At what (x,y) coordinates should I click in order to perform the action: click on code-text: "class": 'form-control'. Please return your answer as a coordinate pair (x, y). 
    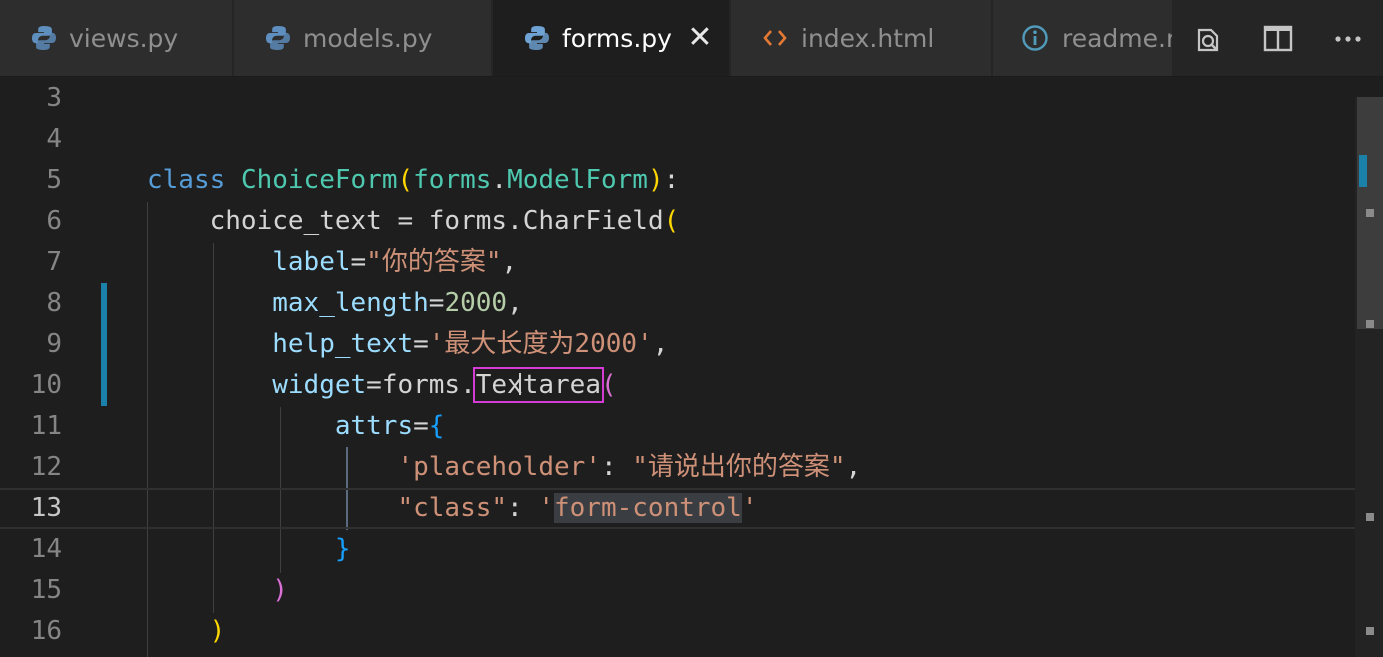
    Looking at the image, I should click on (577, 508).